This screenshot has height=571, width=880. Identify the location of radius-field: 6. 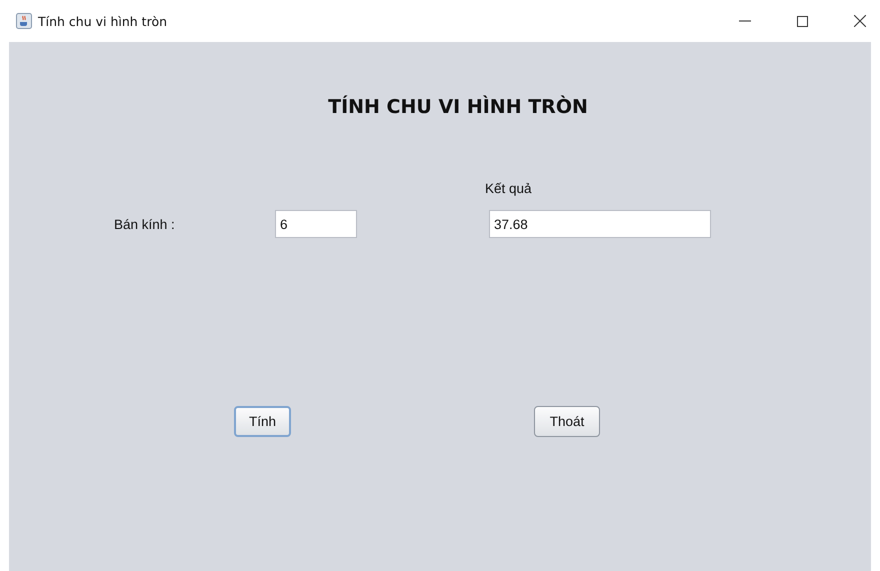
(316, 224).